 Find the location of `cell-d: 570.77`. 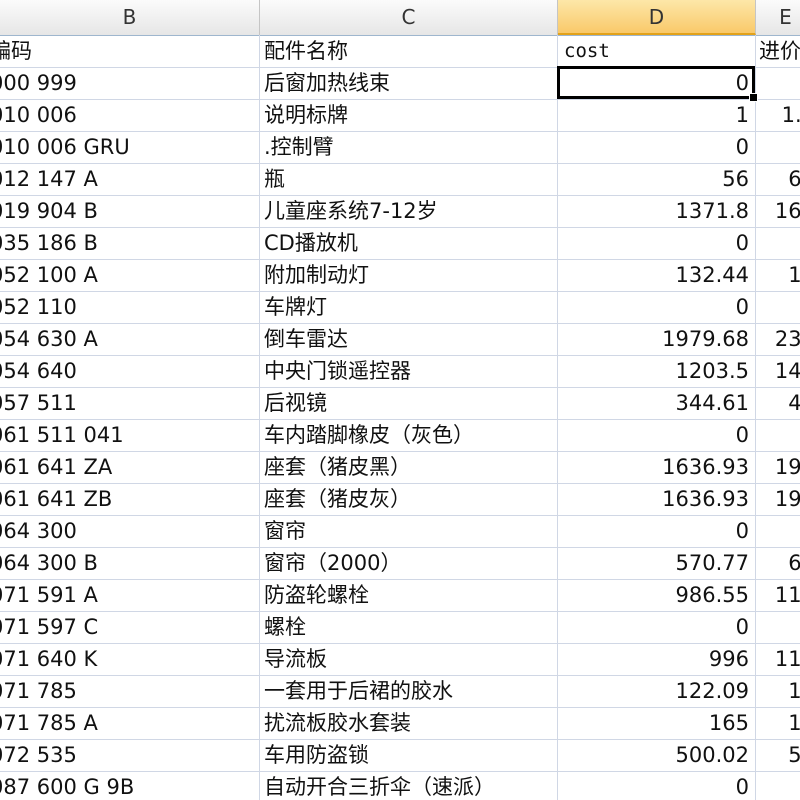

cell-d: 570.77 is located at coordinates (657, 563).